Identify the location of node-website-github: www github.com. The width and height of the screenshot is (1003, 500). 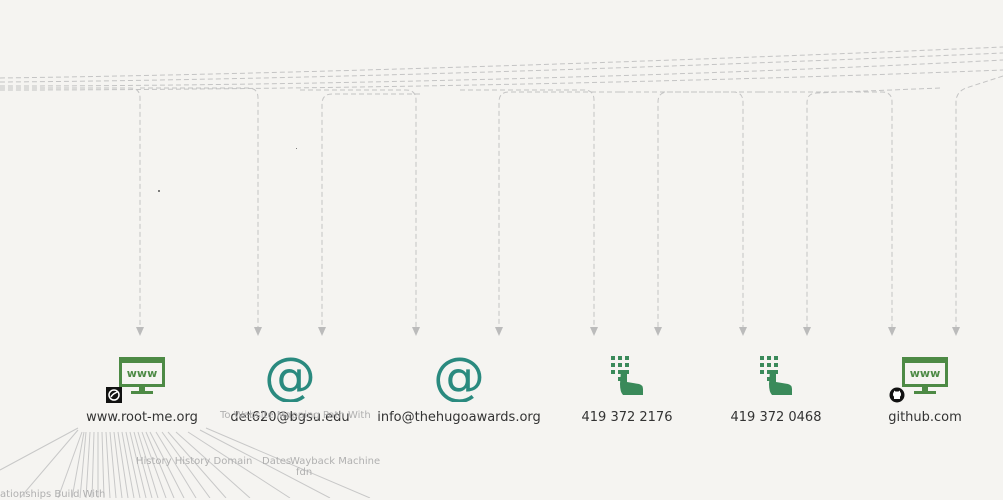
(919, 390).